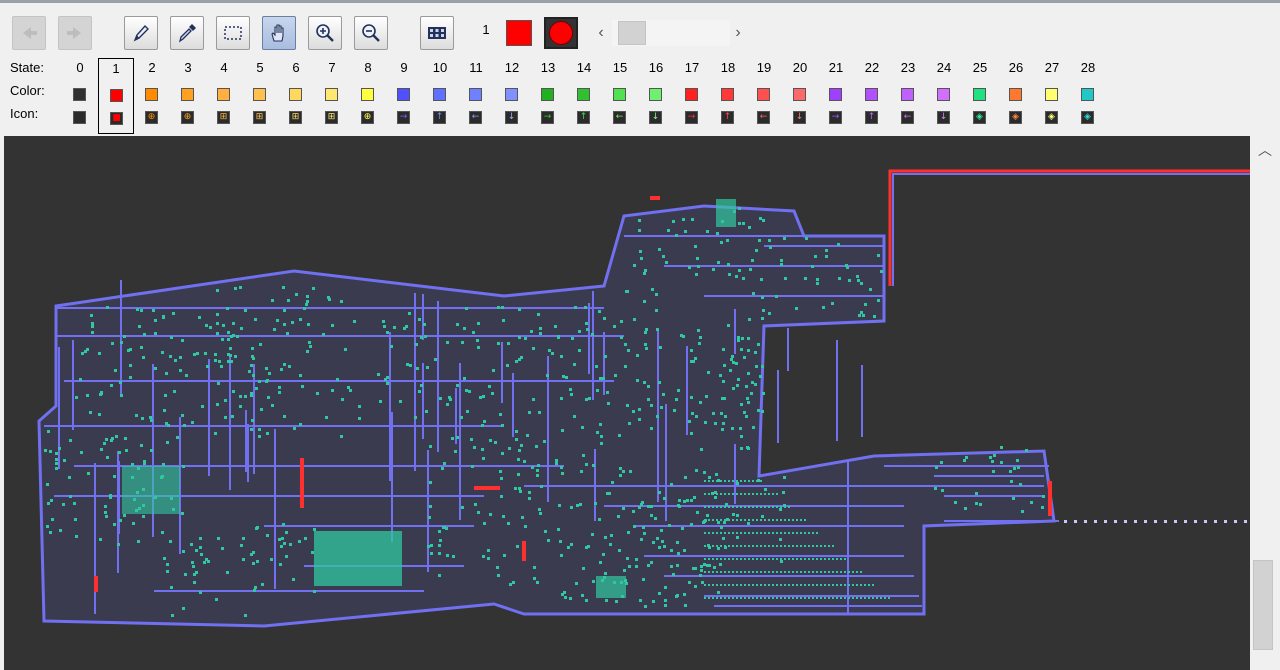  I want to click on state-column-18: 18 ↑, so click(728, 96).